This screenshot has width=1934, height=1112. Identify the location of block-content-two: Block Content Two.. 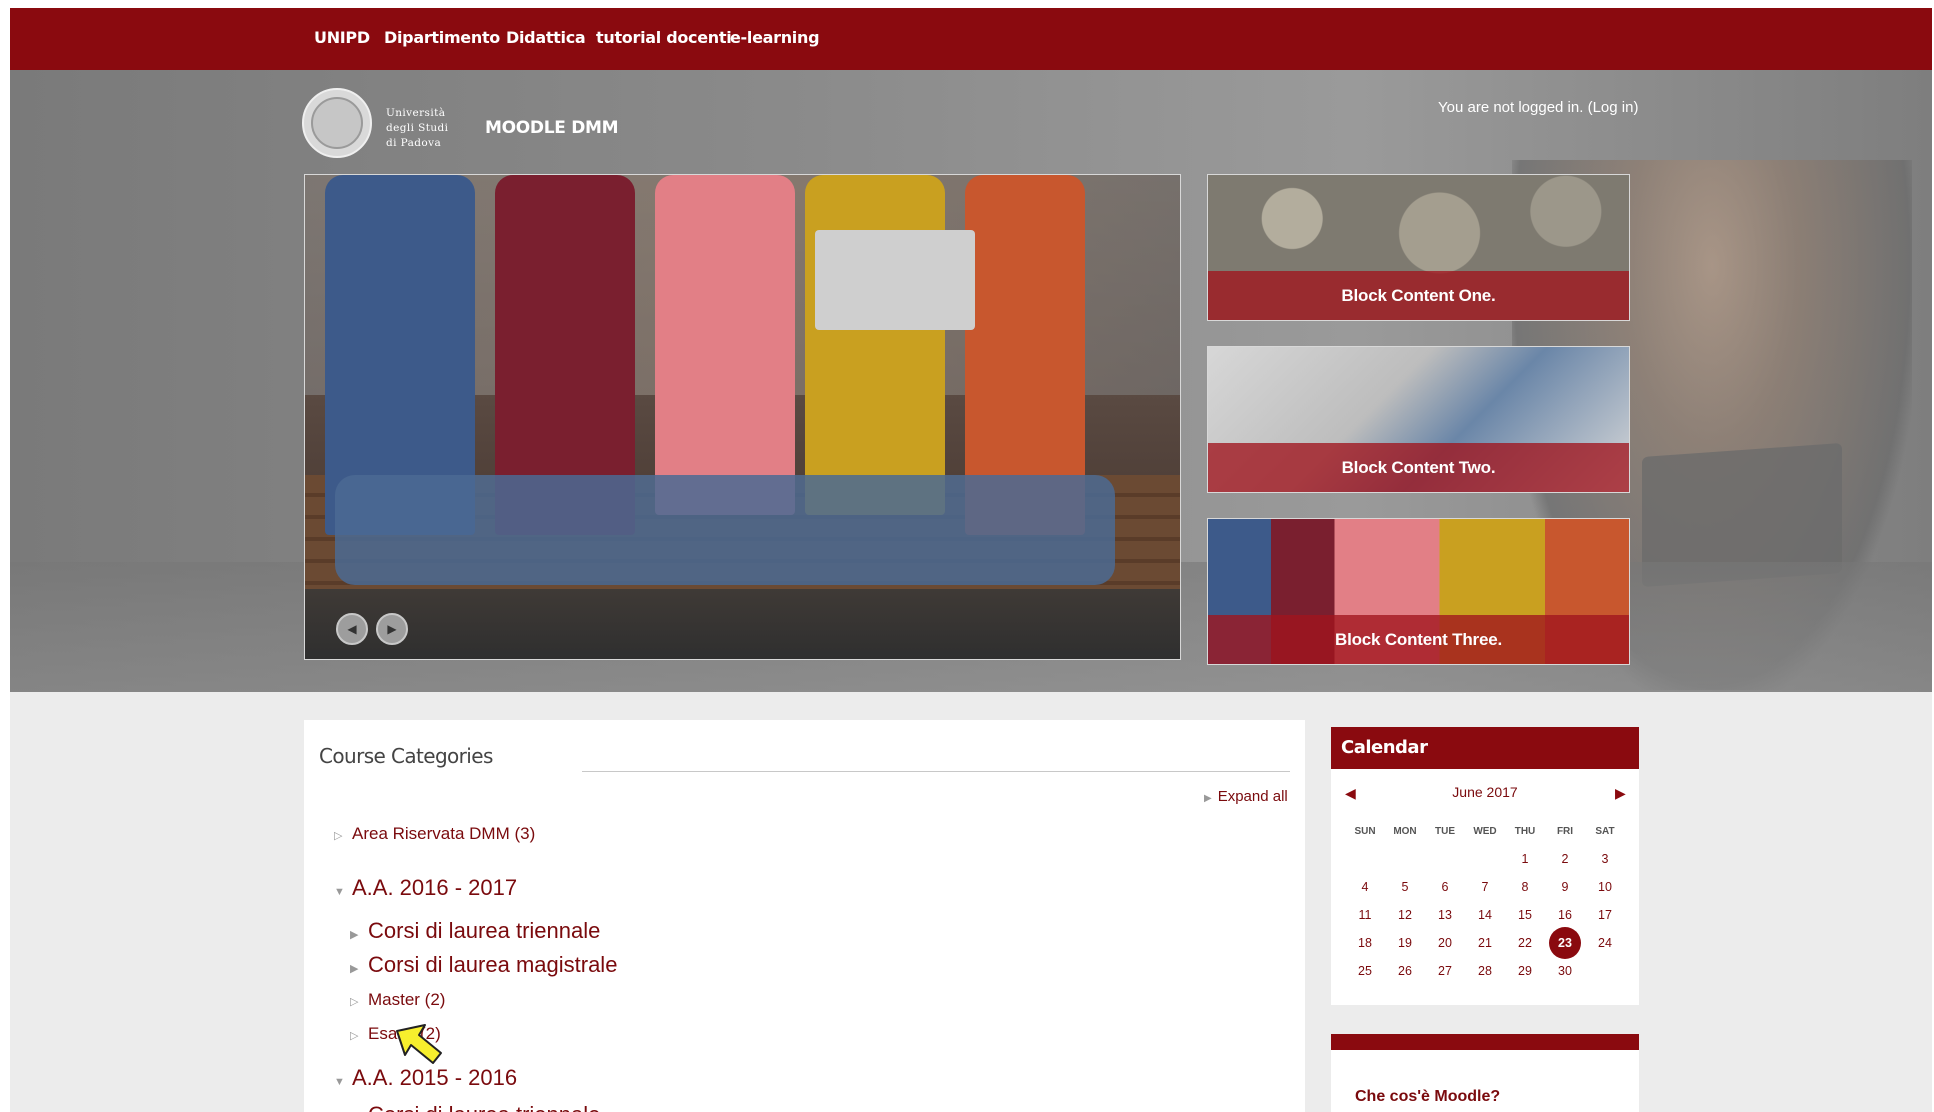
(1418, 419).